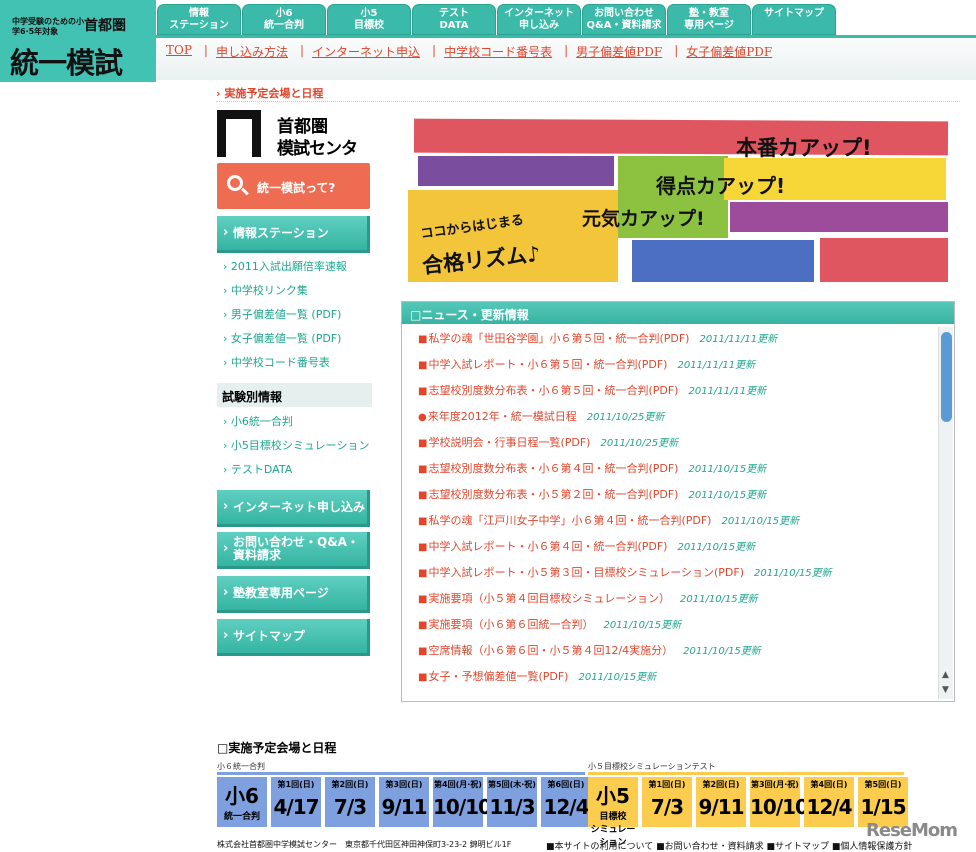 The image size is (976, 852). Describe the element at coordinates (179, 51) in the screenshot. I see `subnav-link: TOP` at that location.